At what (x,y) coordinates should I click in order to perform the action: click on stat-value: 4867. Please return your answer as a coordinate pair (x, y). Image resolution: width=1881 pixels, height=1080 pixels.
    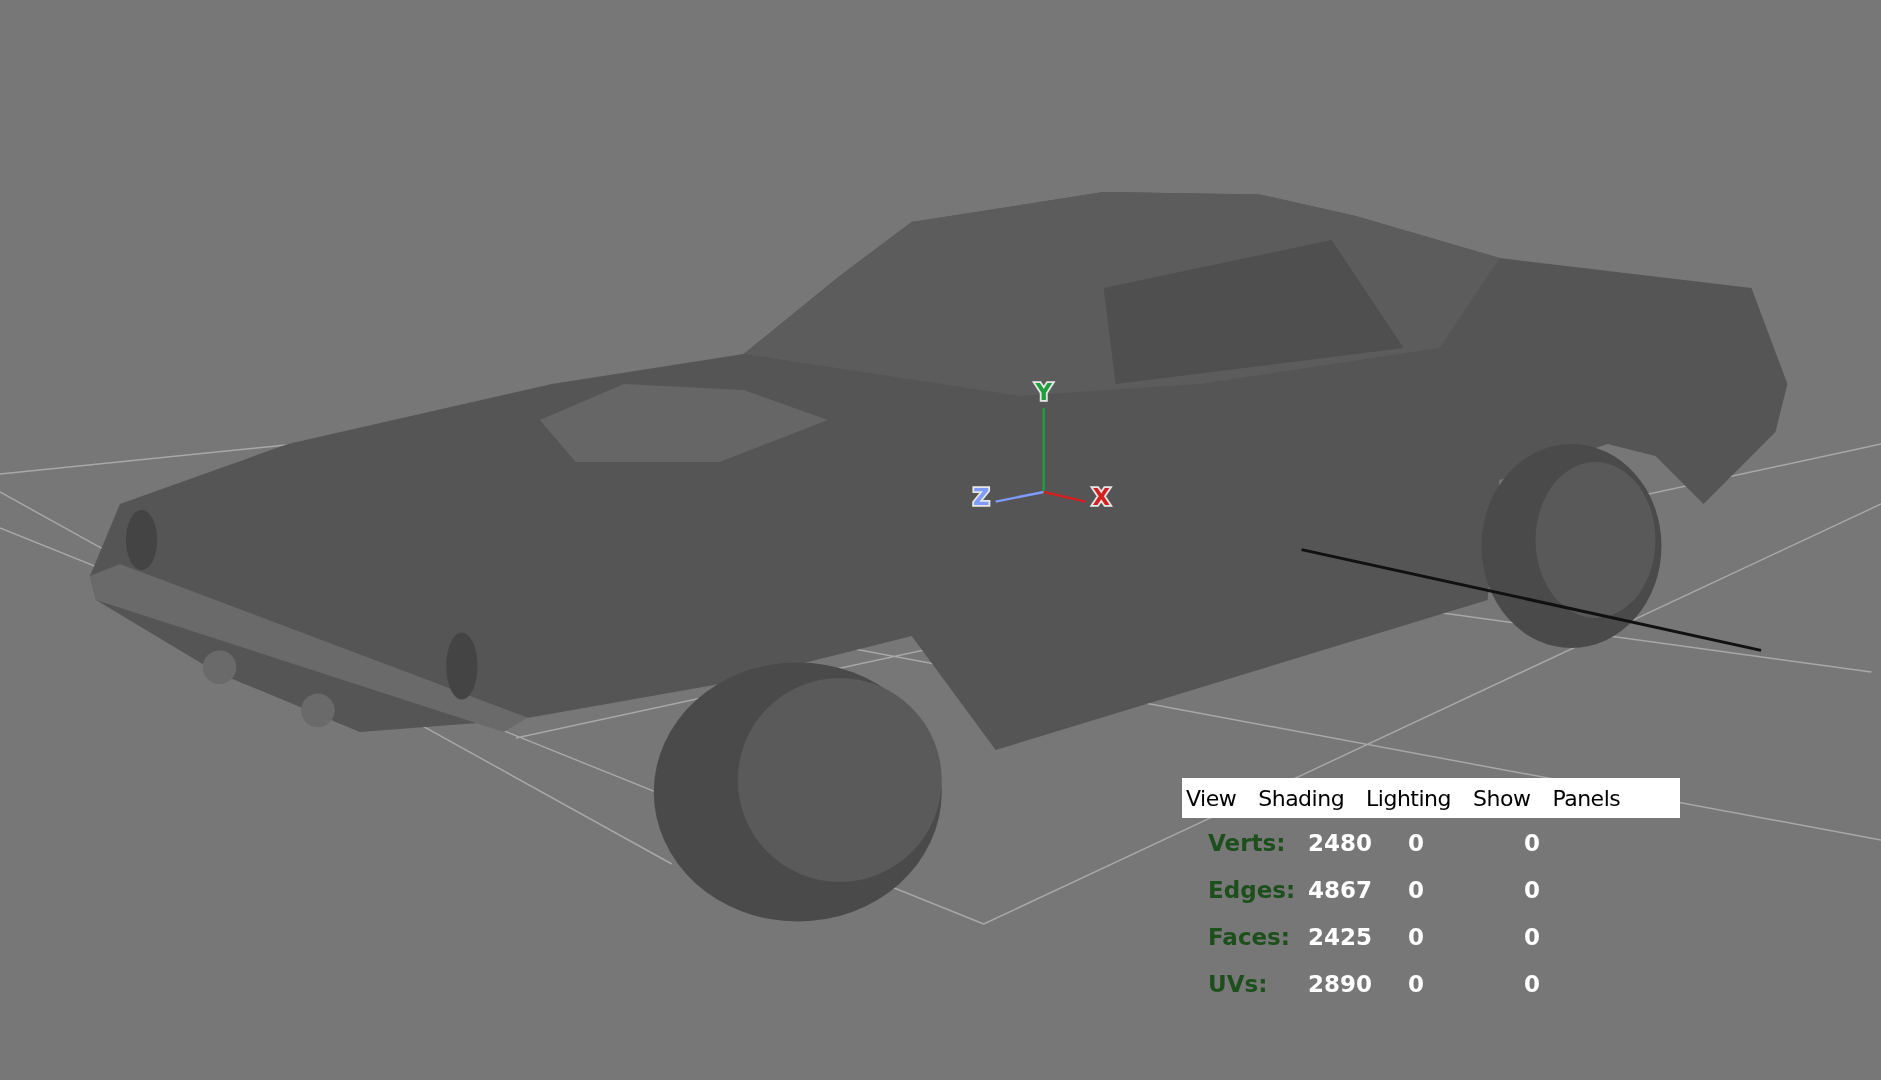
    Looking at the image, I should click on (1340, 890).